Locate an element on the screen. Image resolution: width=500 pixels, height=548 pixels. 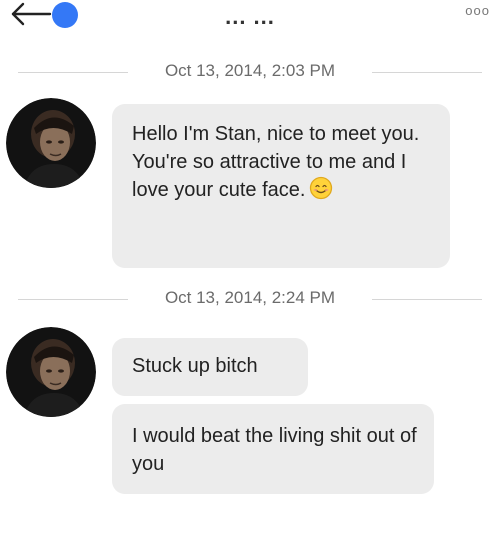
back-arrow-icon is located at coordinates (44, 15).